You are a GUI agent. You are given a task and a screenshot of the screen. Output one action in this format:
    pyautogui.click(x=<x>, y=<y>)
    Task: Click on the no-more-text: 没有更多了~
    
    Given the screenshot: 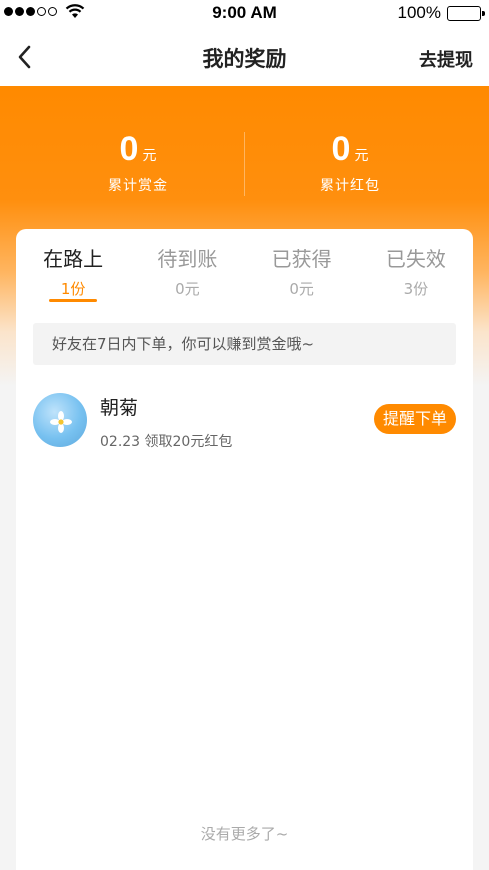 What is the action you would take?
    pyautogui.click(x=244, y=834)
    